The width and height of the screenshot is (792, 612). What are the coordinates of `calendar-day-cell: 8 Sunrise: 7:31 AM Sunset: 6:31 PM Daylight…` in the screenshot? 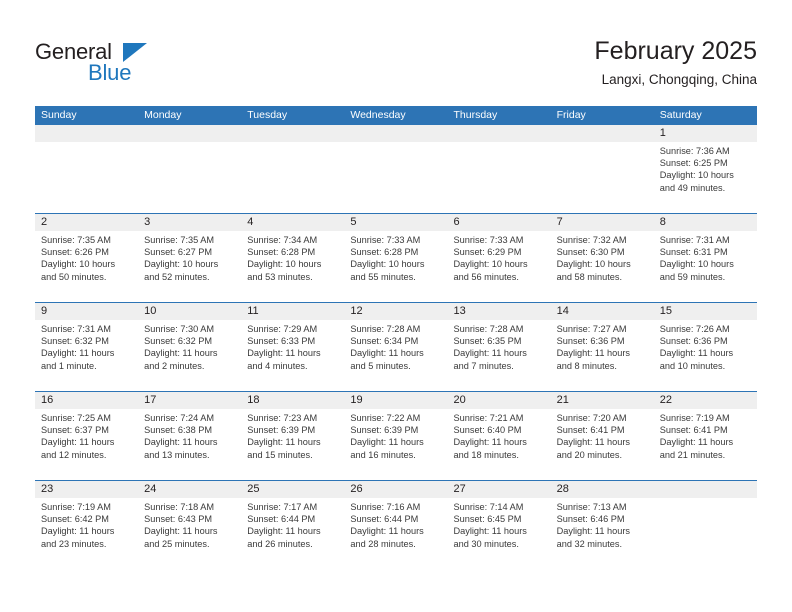 It's located at (705, 258).